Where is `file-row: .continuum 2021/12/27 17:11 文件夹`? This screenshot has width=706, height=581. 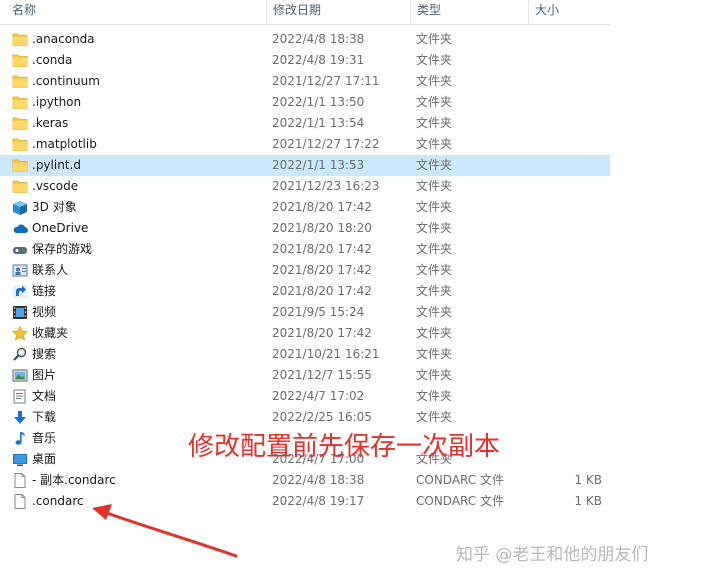
file-row: .continuum 2021/12/27 17:11 文件夹 is located at coordinates (305, 81).